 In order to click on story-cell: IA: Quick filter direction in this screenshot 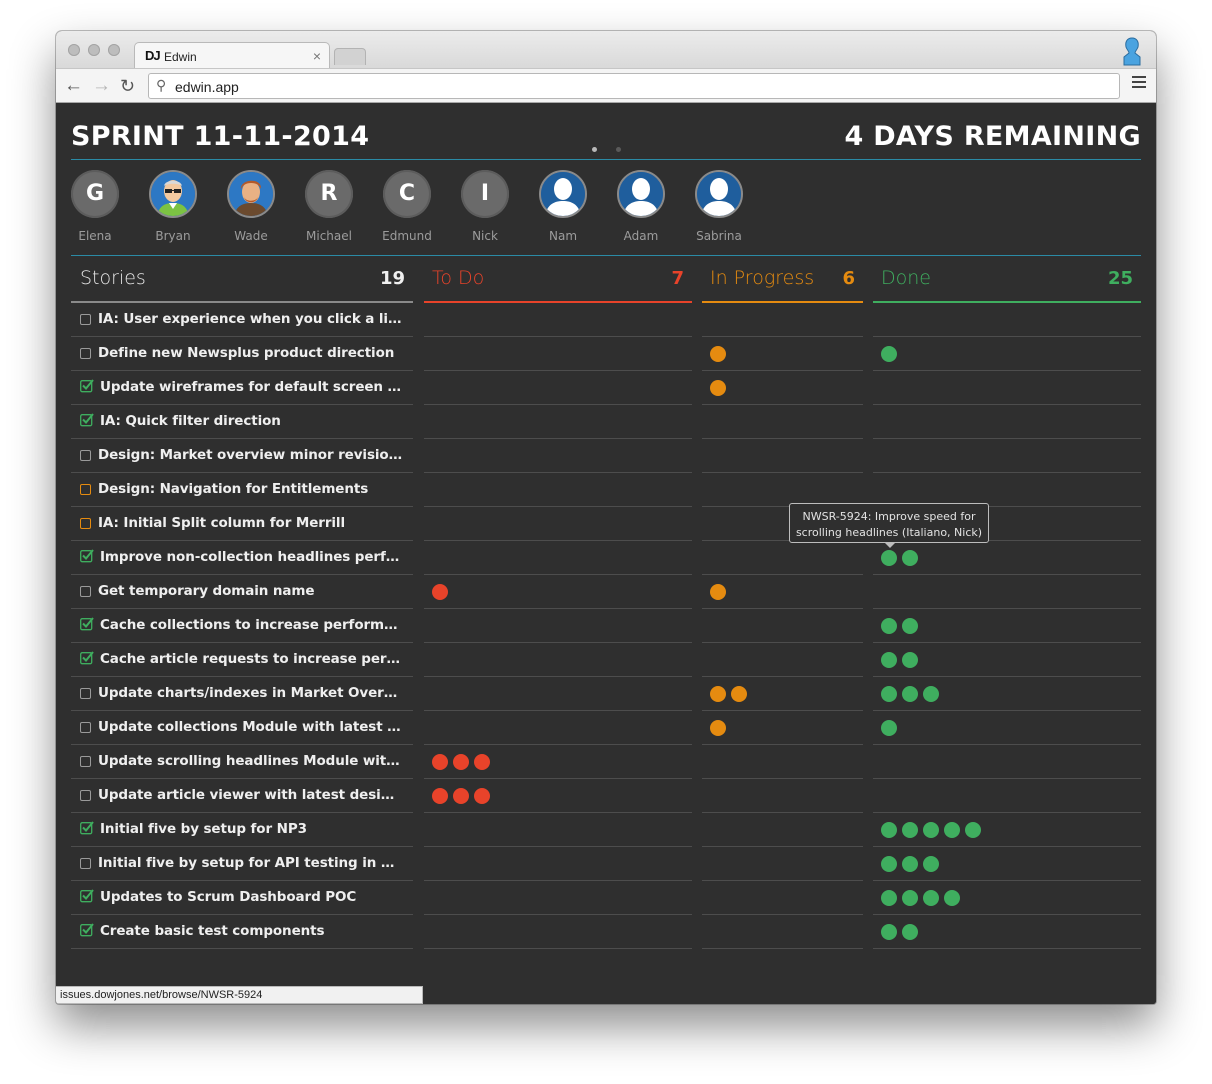, I will do `click(242, 422)`.